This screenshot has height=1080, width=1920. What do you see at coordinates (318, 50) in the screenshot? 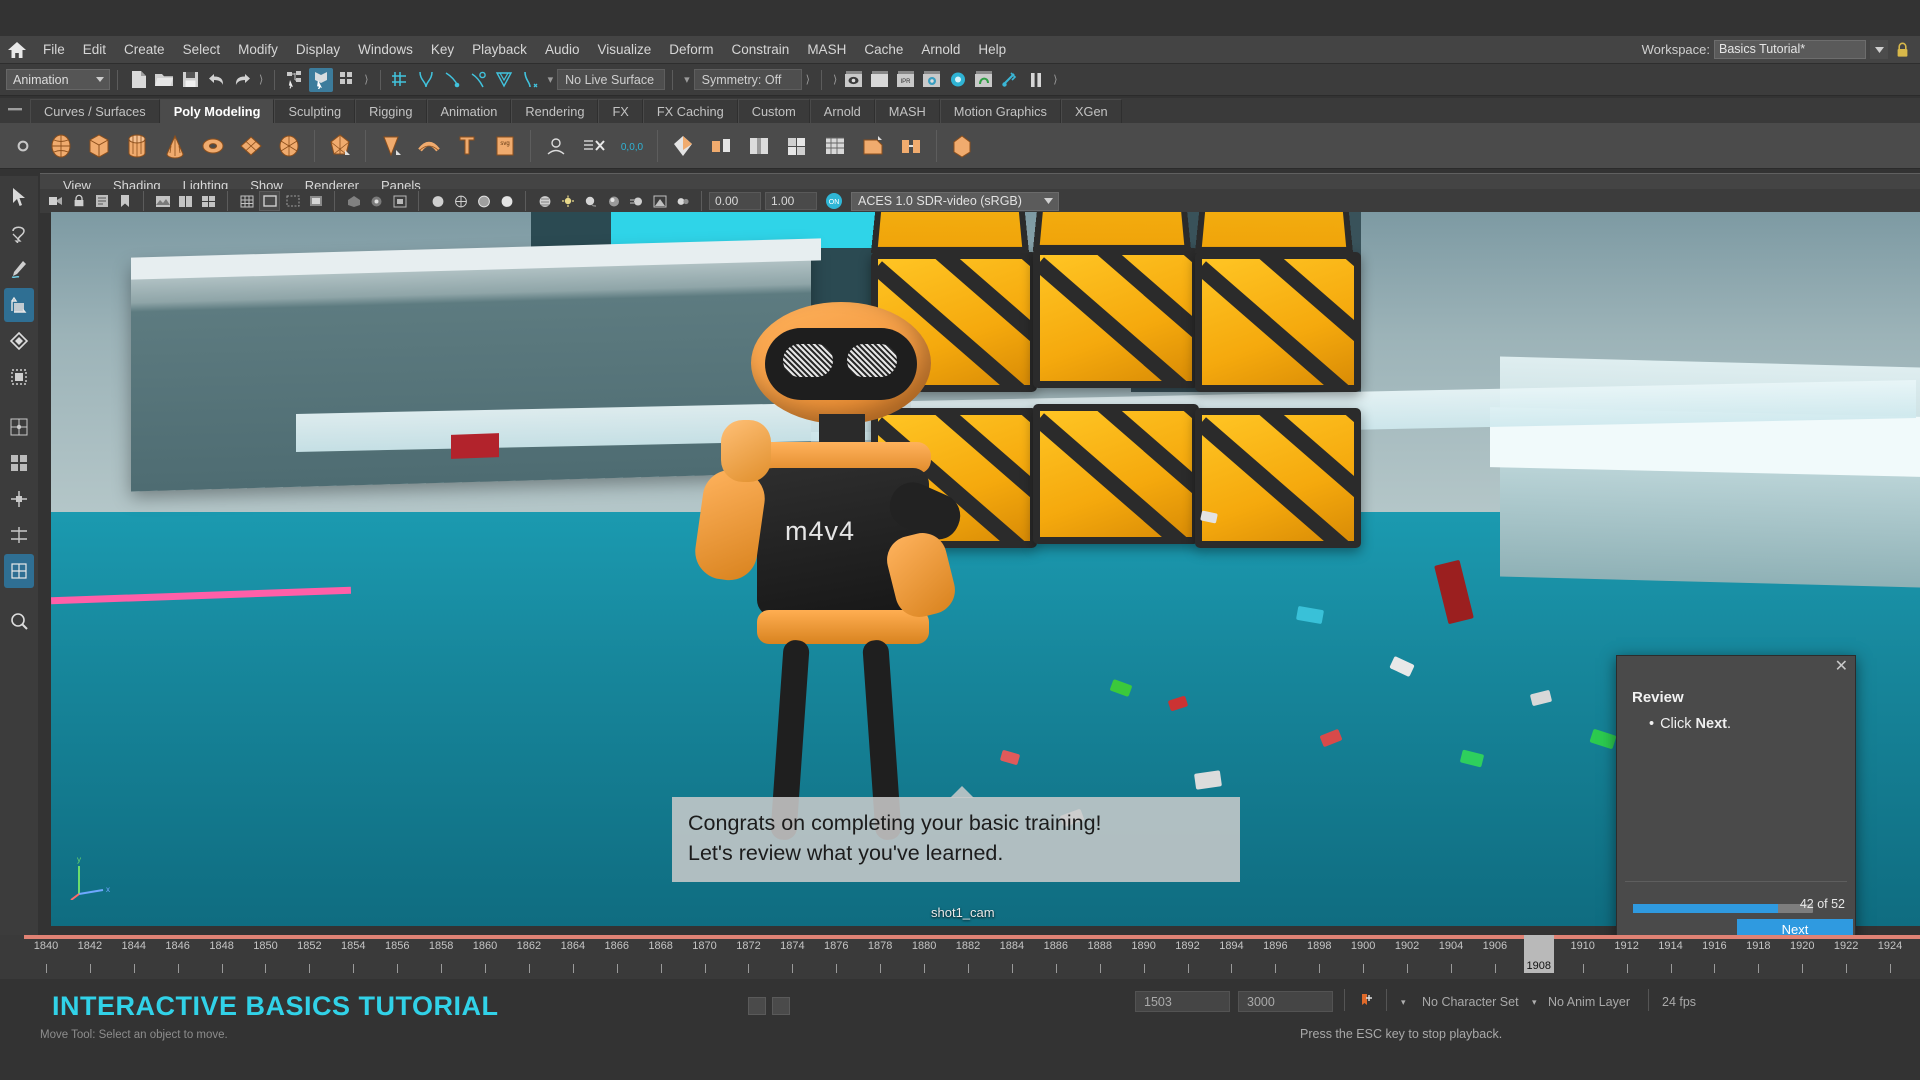
I see `menu-display: Display` at bounding box center [318, 50].